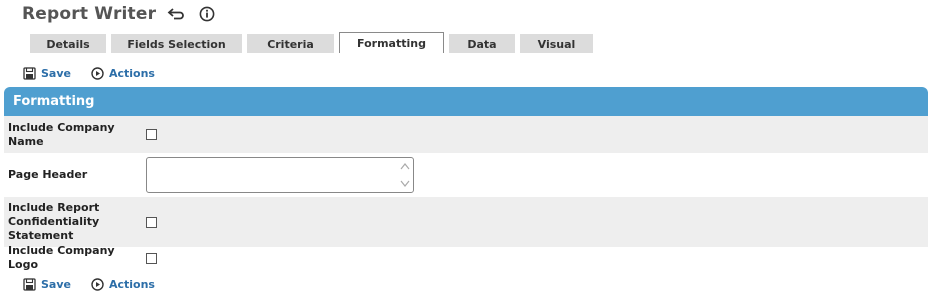 The image size is (929, 294). Describe the element at coordinates (151, 222) in the screenshot. I see `include-confidentiality-checkbox` at that location.